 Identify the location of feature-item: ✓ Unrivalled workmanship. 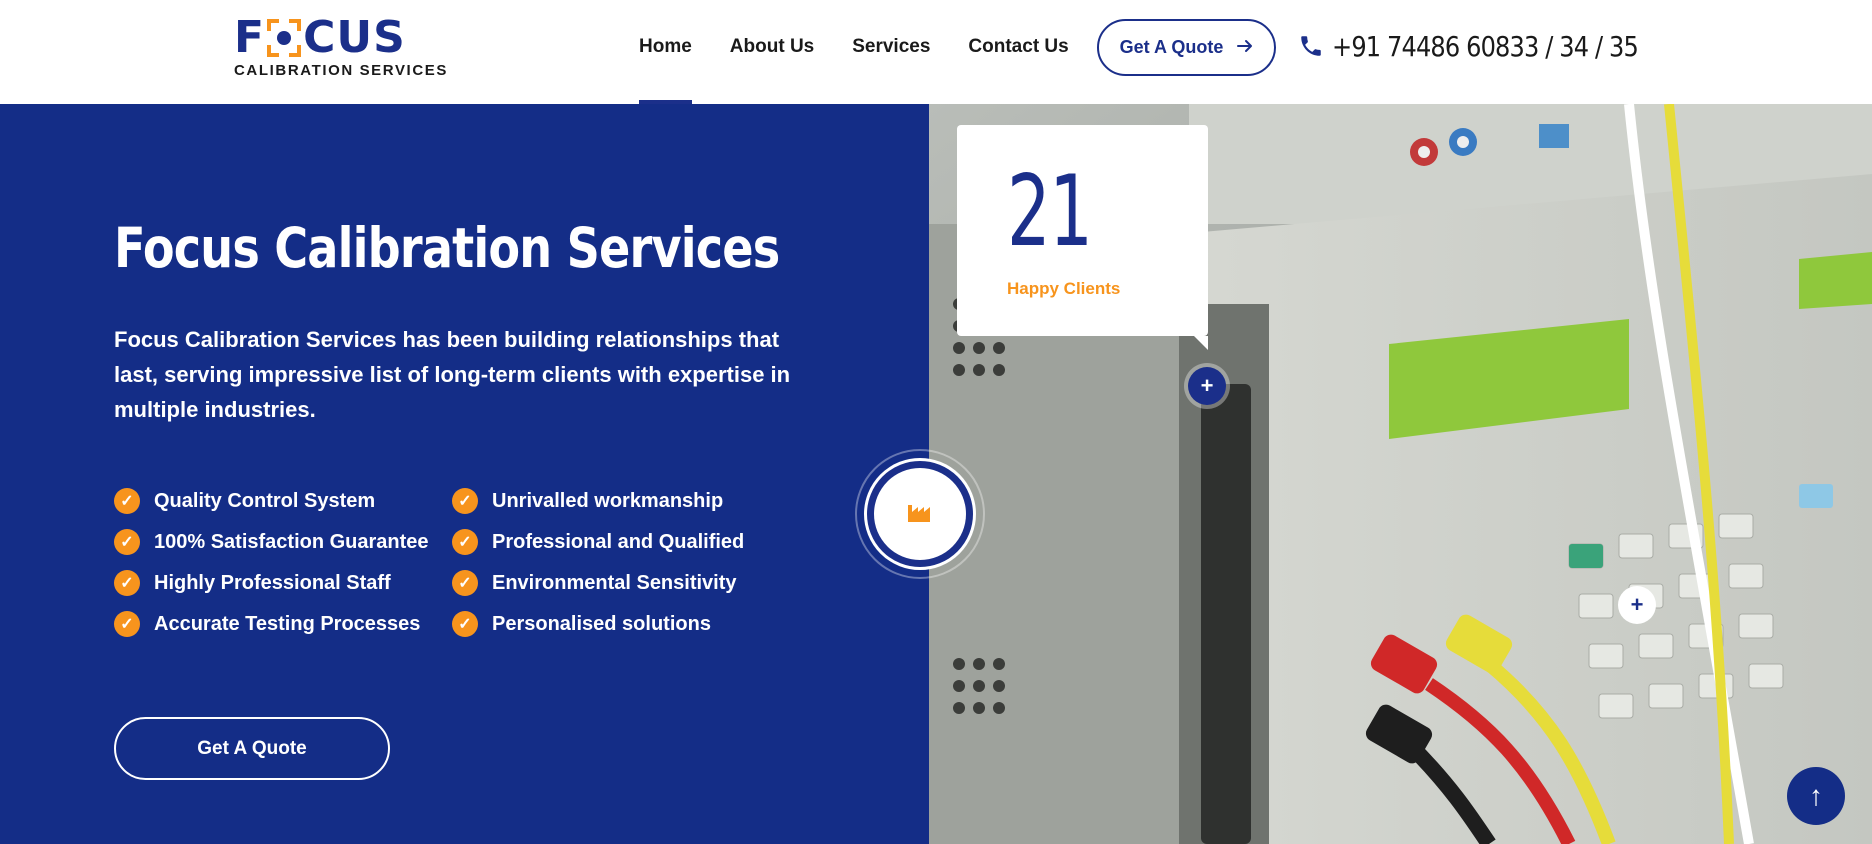
(621, 501).